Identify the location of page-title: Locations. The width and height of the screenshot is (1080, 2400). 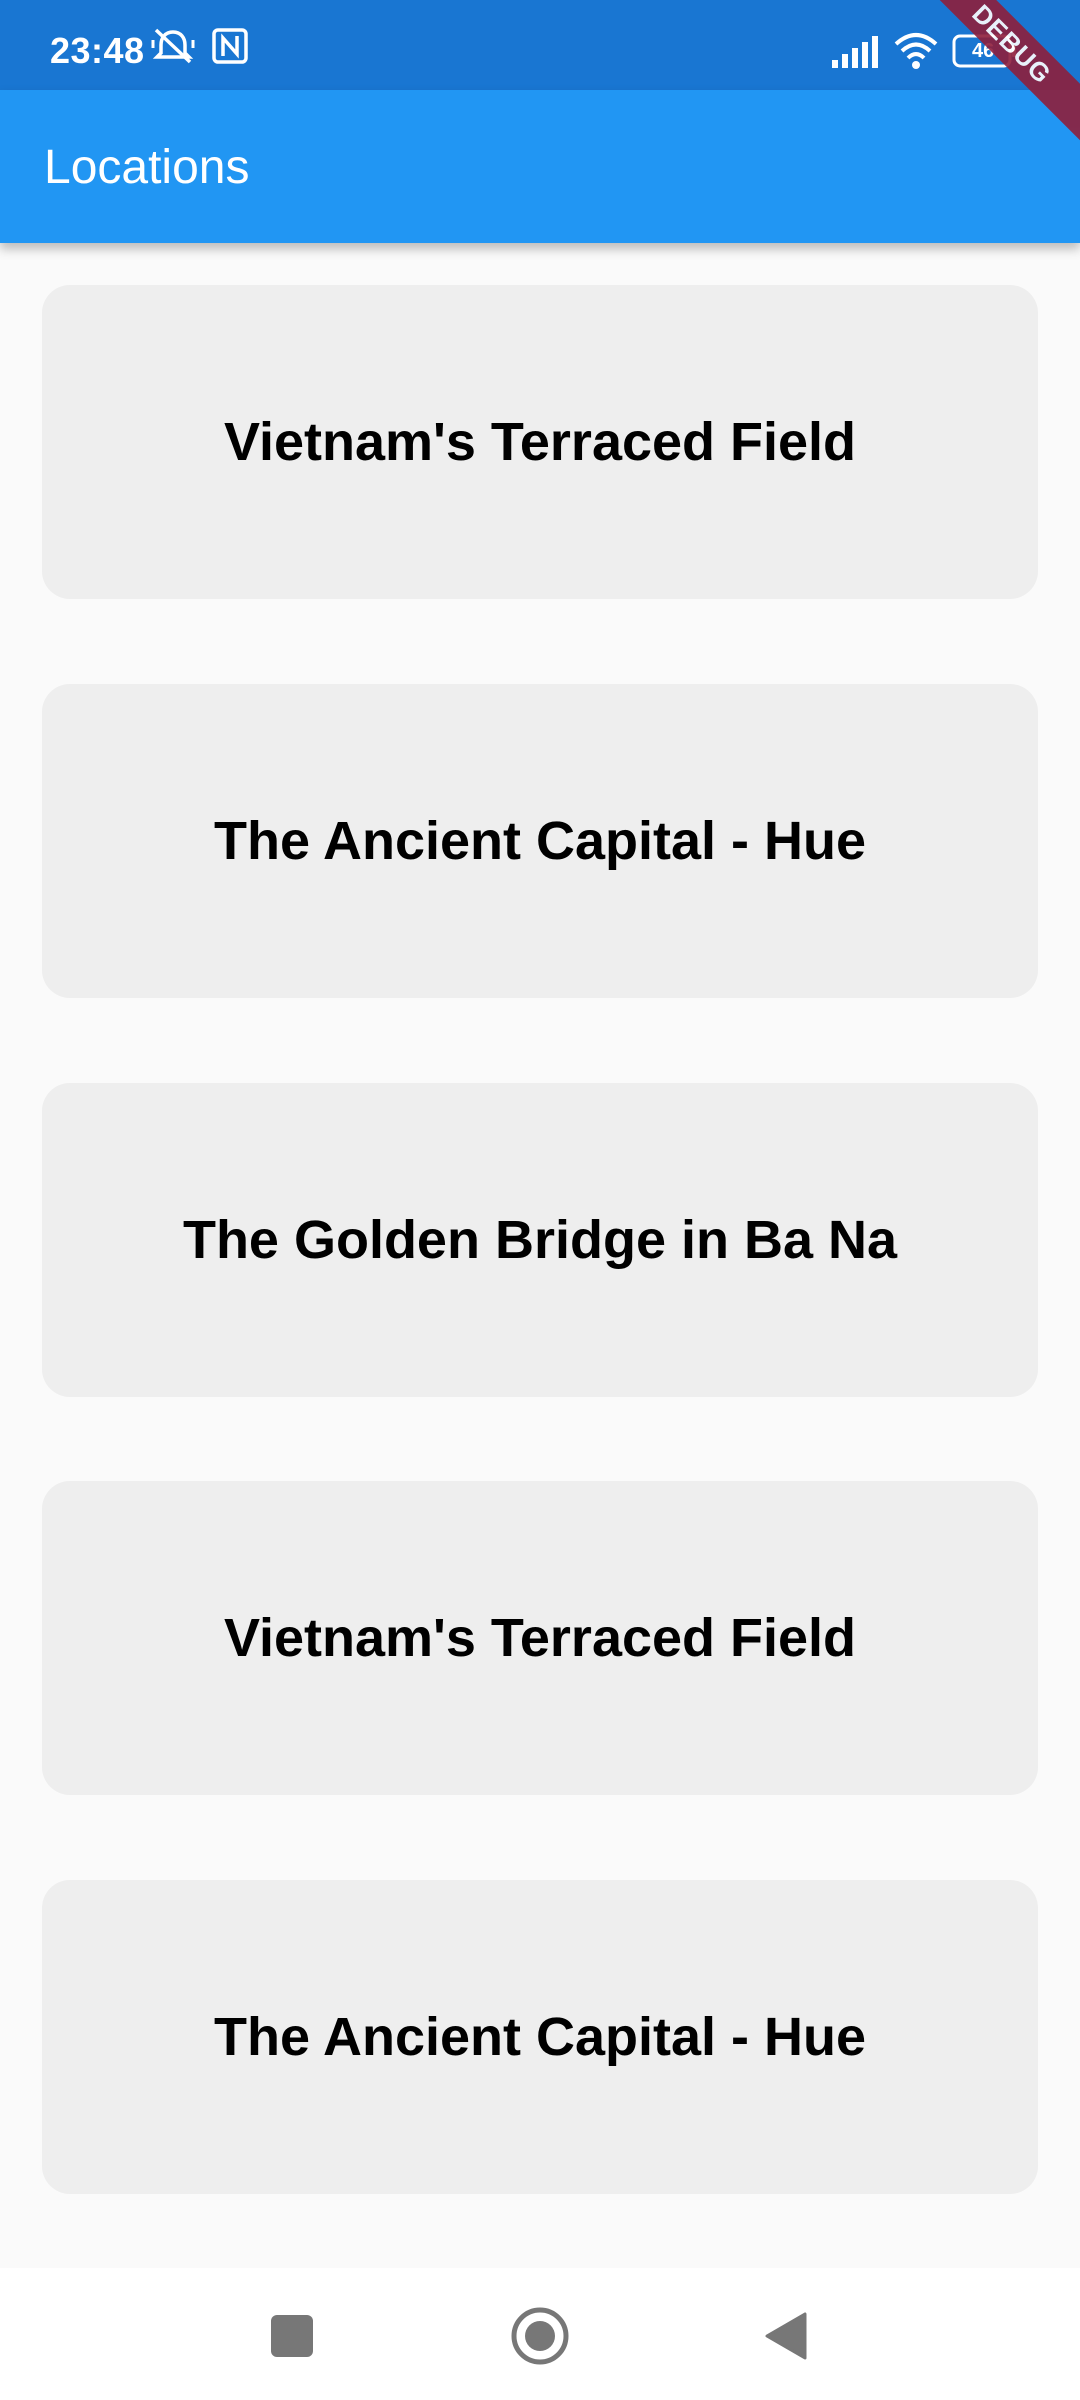
(147, 167).